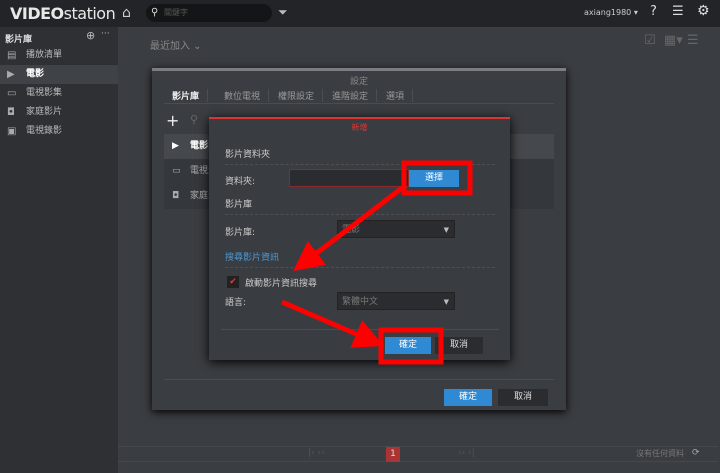 Image resolution: width=720 pixels, height=473 pixels. Describe the element at coordinates (437, 178) in the screenshot. I see `highlight-choose` at that location.